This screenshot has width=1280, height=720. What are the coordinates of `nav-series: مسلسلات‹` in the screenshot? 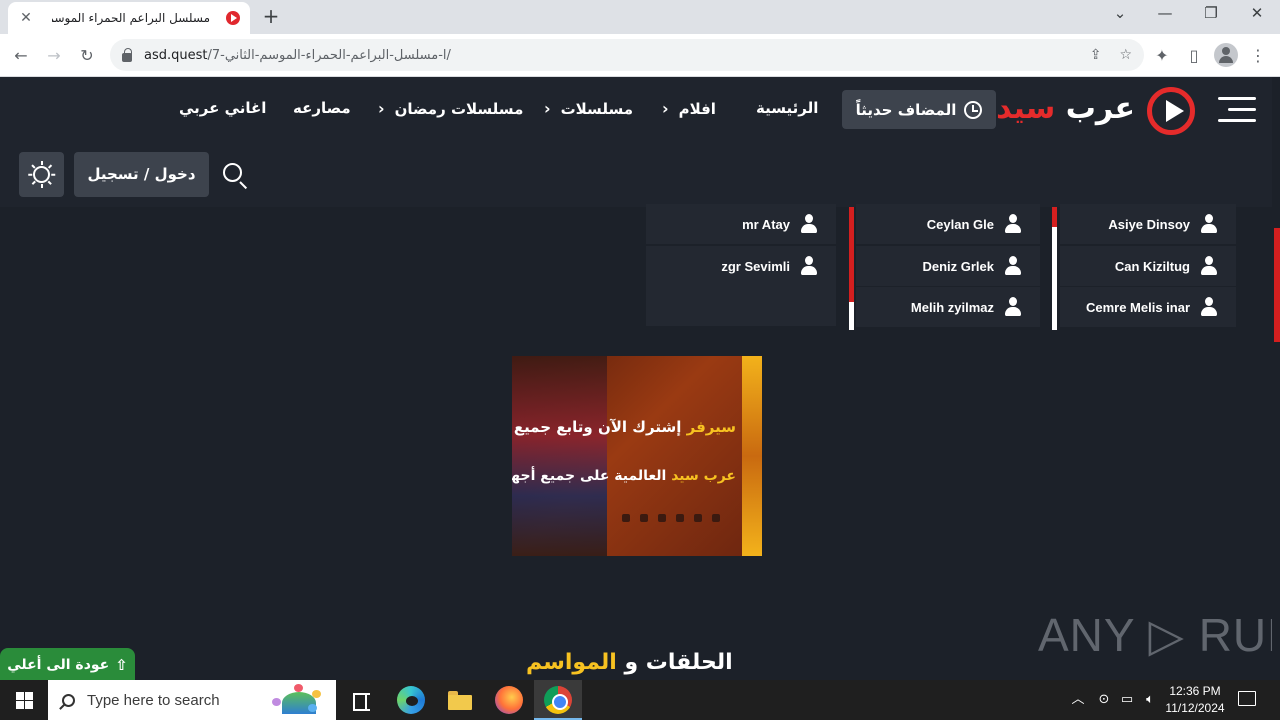 It's located at (588, 108).